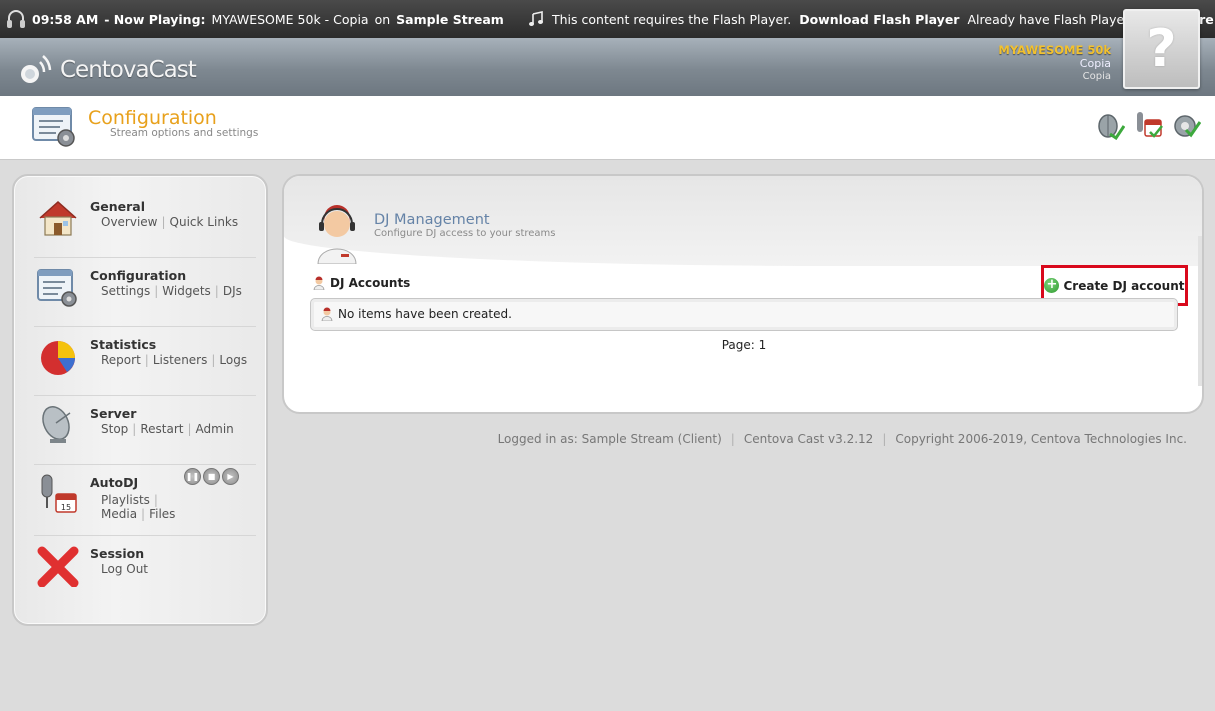 The width and height of the screenshot is (1215, 711). I want to click on pagination: Page: 1, so click(744, 345).